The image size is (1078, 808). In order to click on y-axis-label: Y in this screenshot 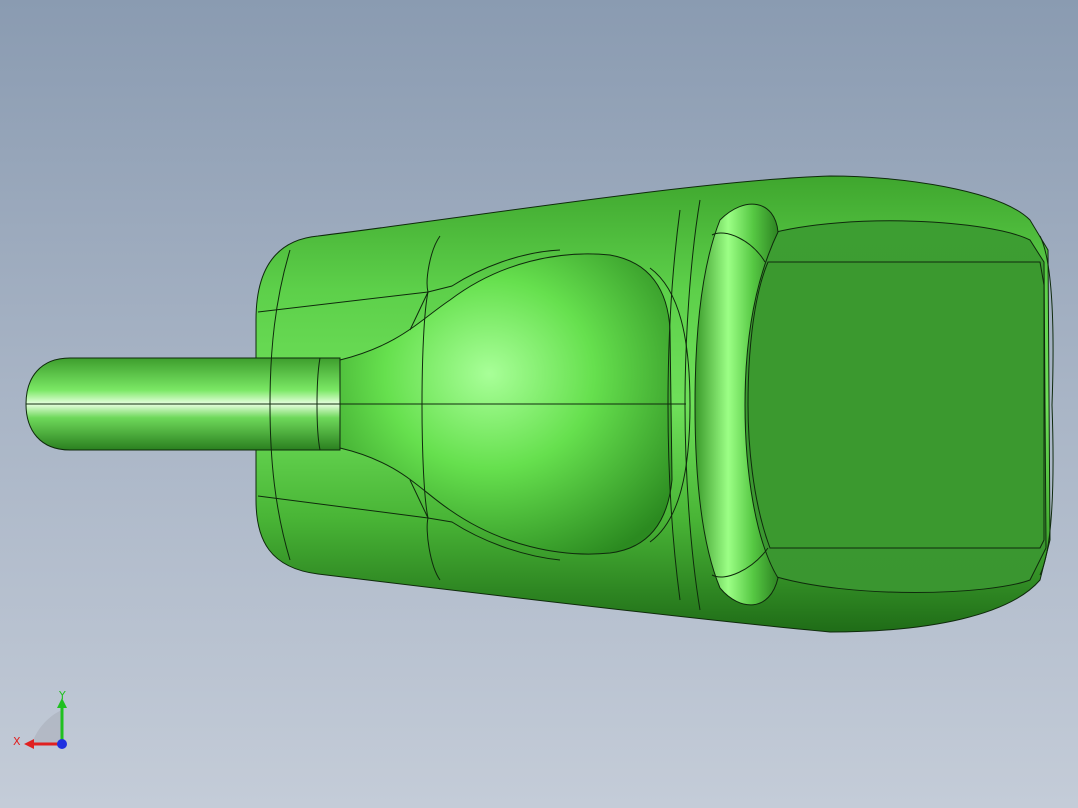, I will do `click(62, 696)`.